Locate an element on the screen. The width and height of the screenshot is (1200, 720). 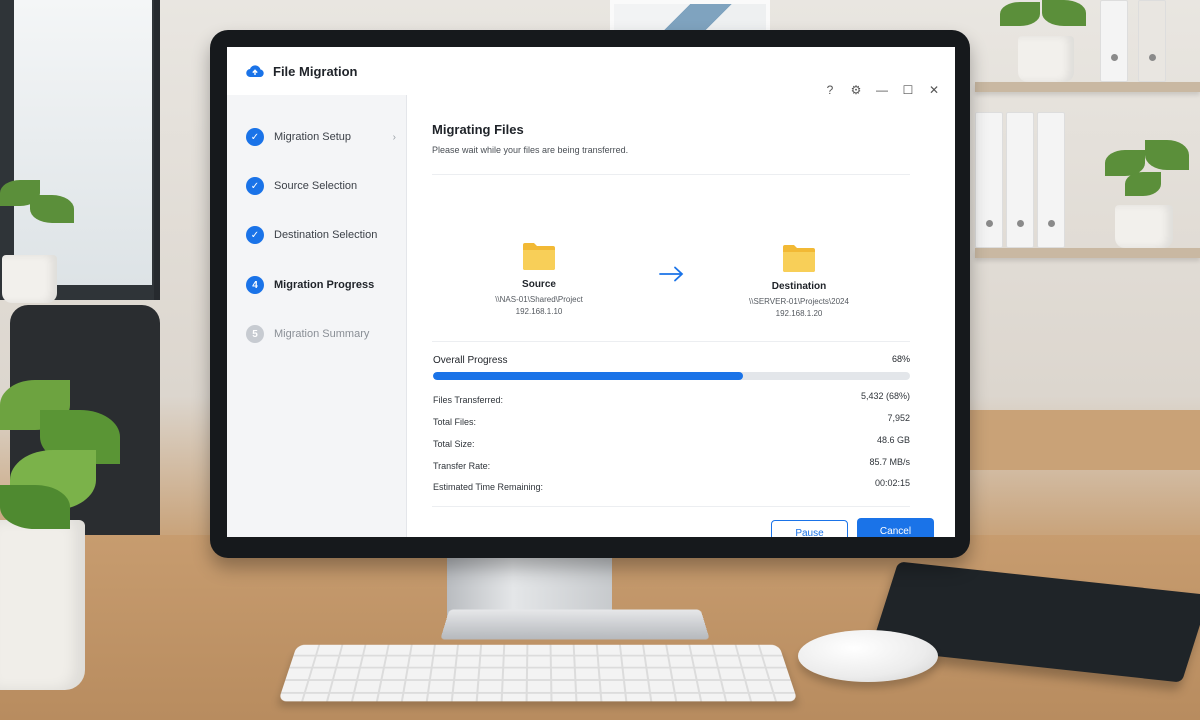
stat-total-files: Total Files: 7,952 is located at coordinates (671, 425).